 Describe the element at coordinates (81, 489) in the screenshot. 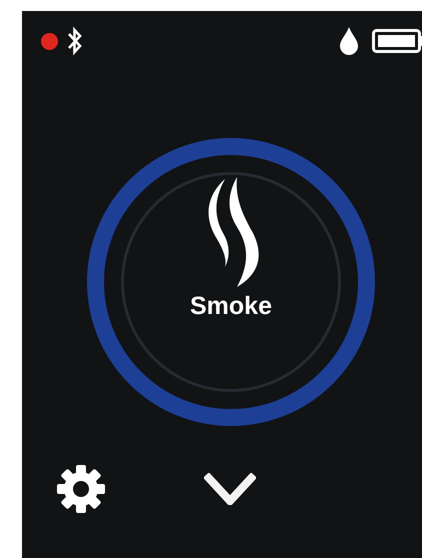

I see `settings-icon` at that location.